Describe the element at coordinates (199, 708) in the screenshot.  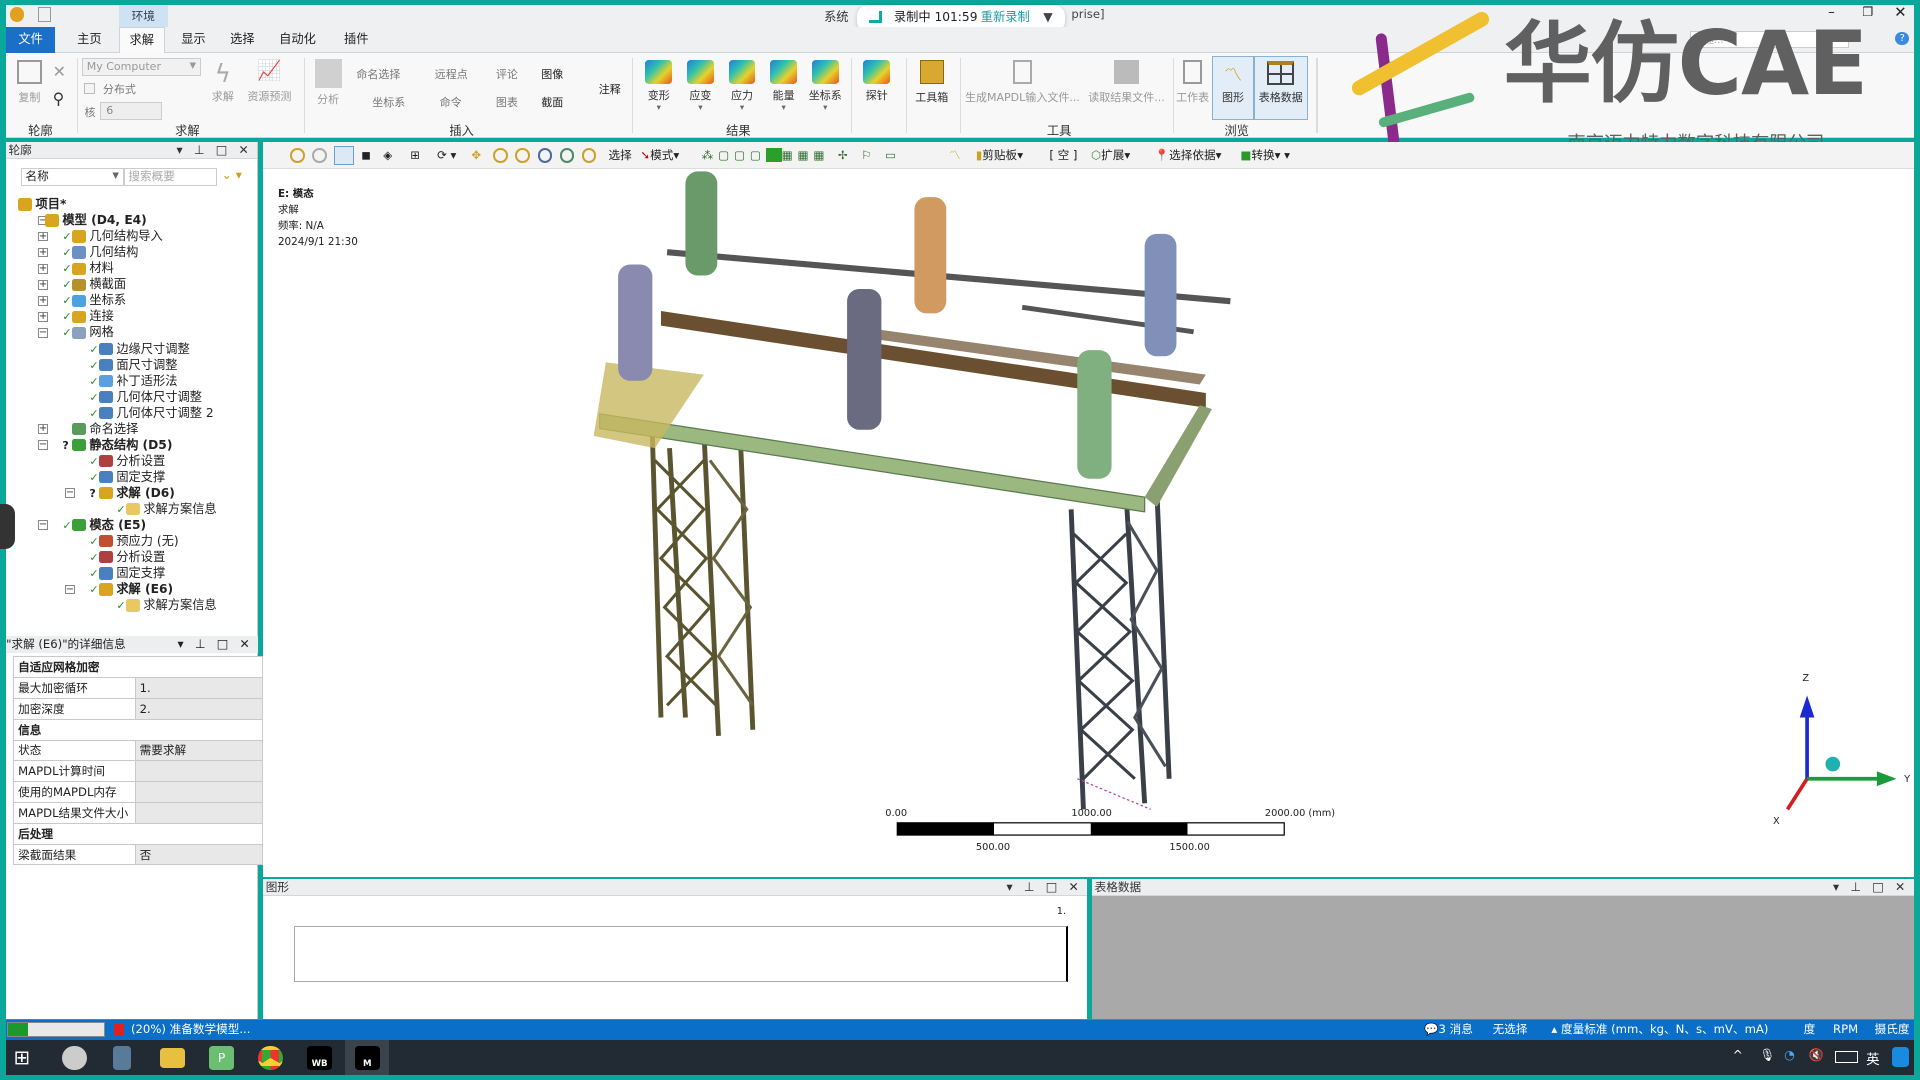
I see `property-value: 2.` at that location.